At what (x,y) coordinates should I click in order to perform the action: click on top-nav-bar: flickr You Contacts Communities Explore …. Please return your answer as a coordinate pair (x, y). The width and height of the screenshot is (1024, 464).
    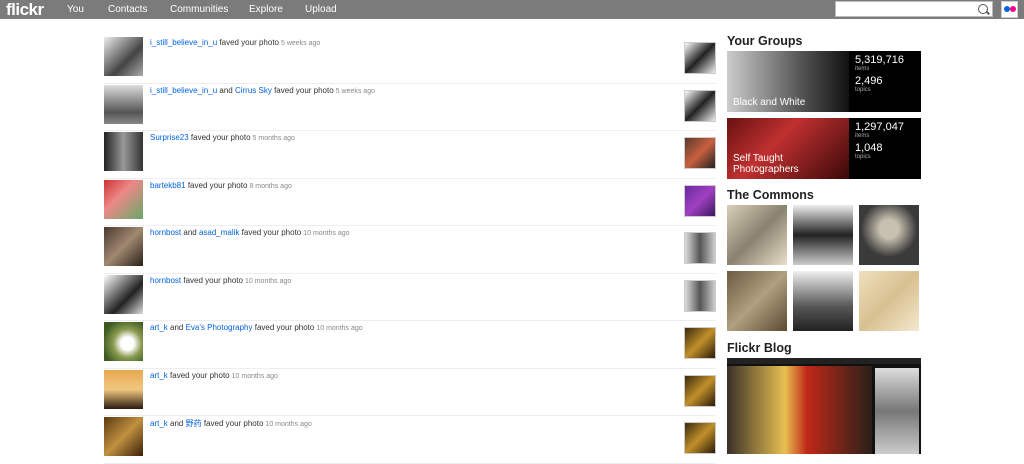
    Looking at the image, I should click on (512, 9).